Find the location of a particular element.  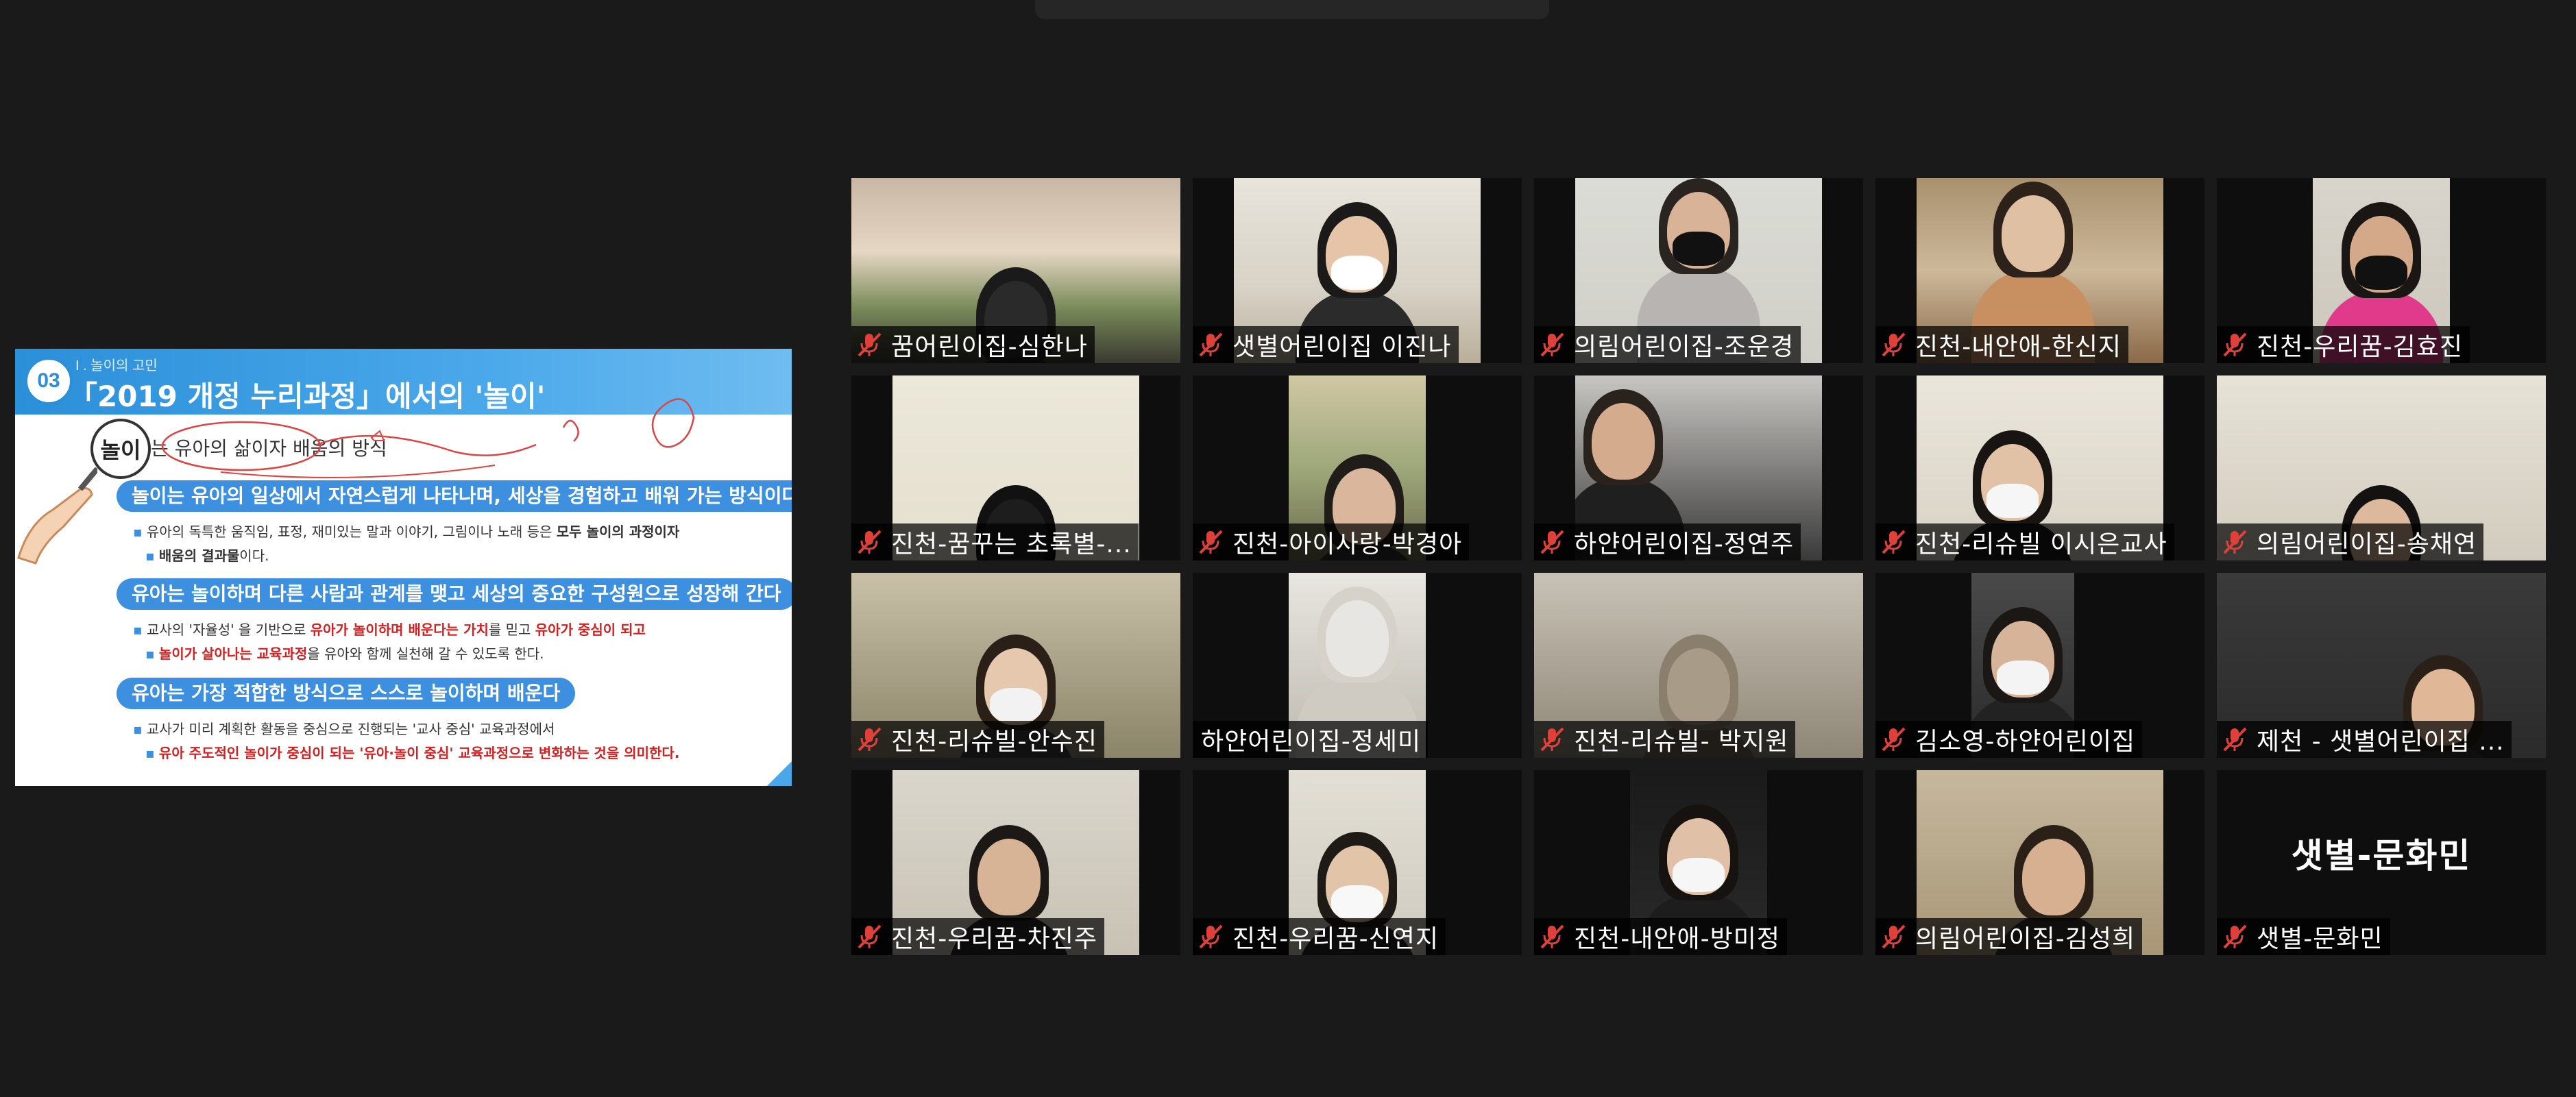

participant-name-label: 김소영-하얀어린이집 is located at coordinates (2009, 740).